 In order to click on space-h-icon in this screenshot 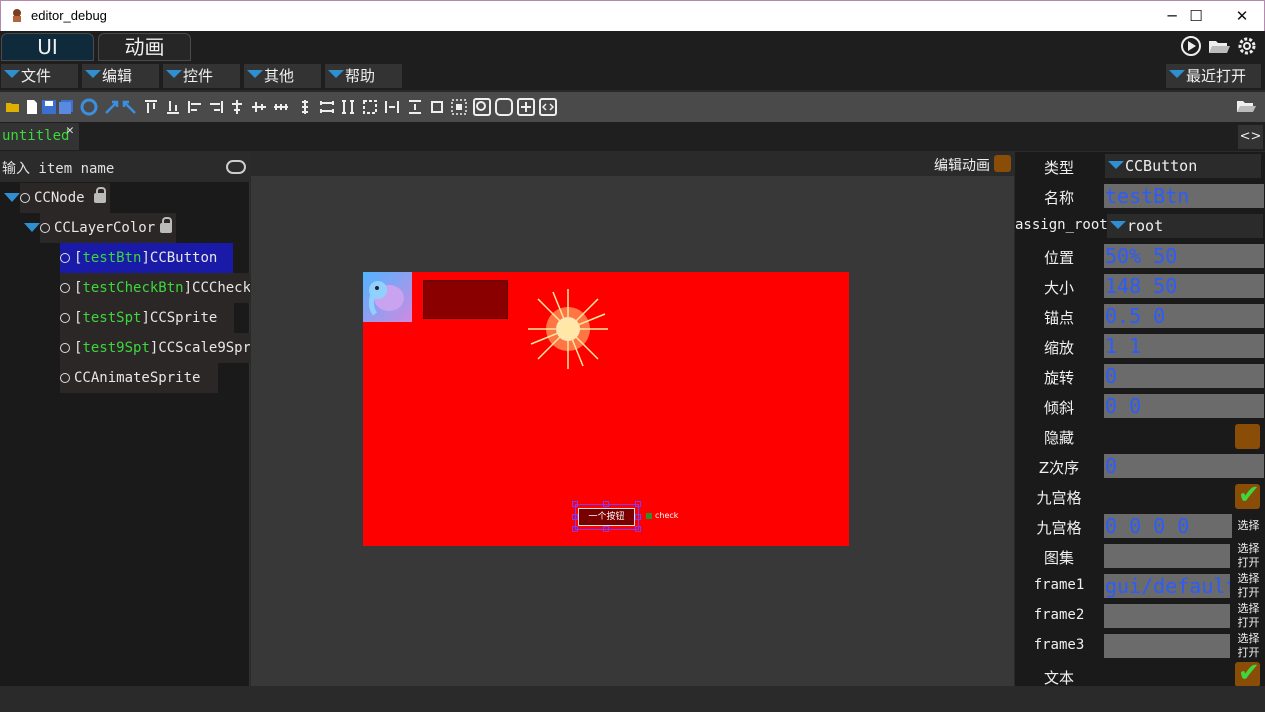, I will do `click(392, 107)`.